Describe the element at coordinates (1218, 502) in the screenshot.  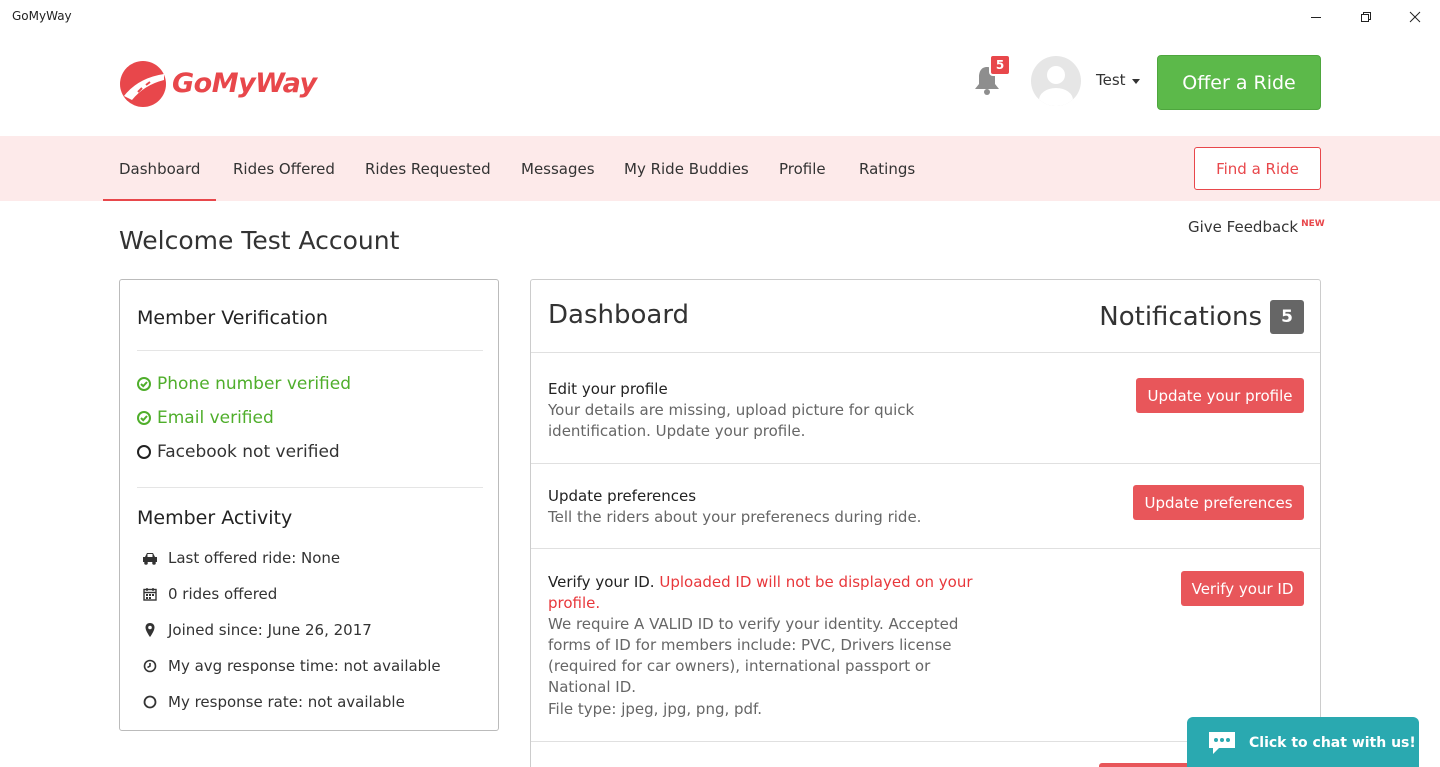
I see `update-preferences-button: Update preferences` at that location.